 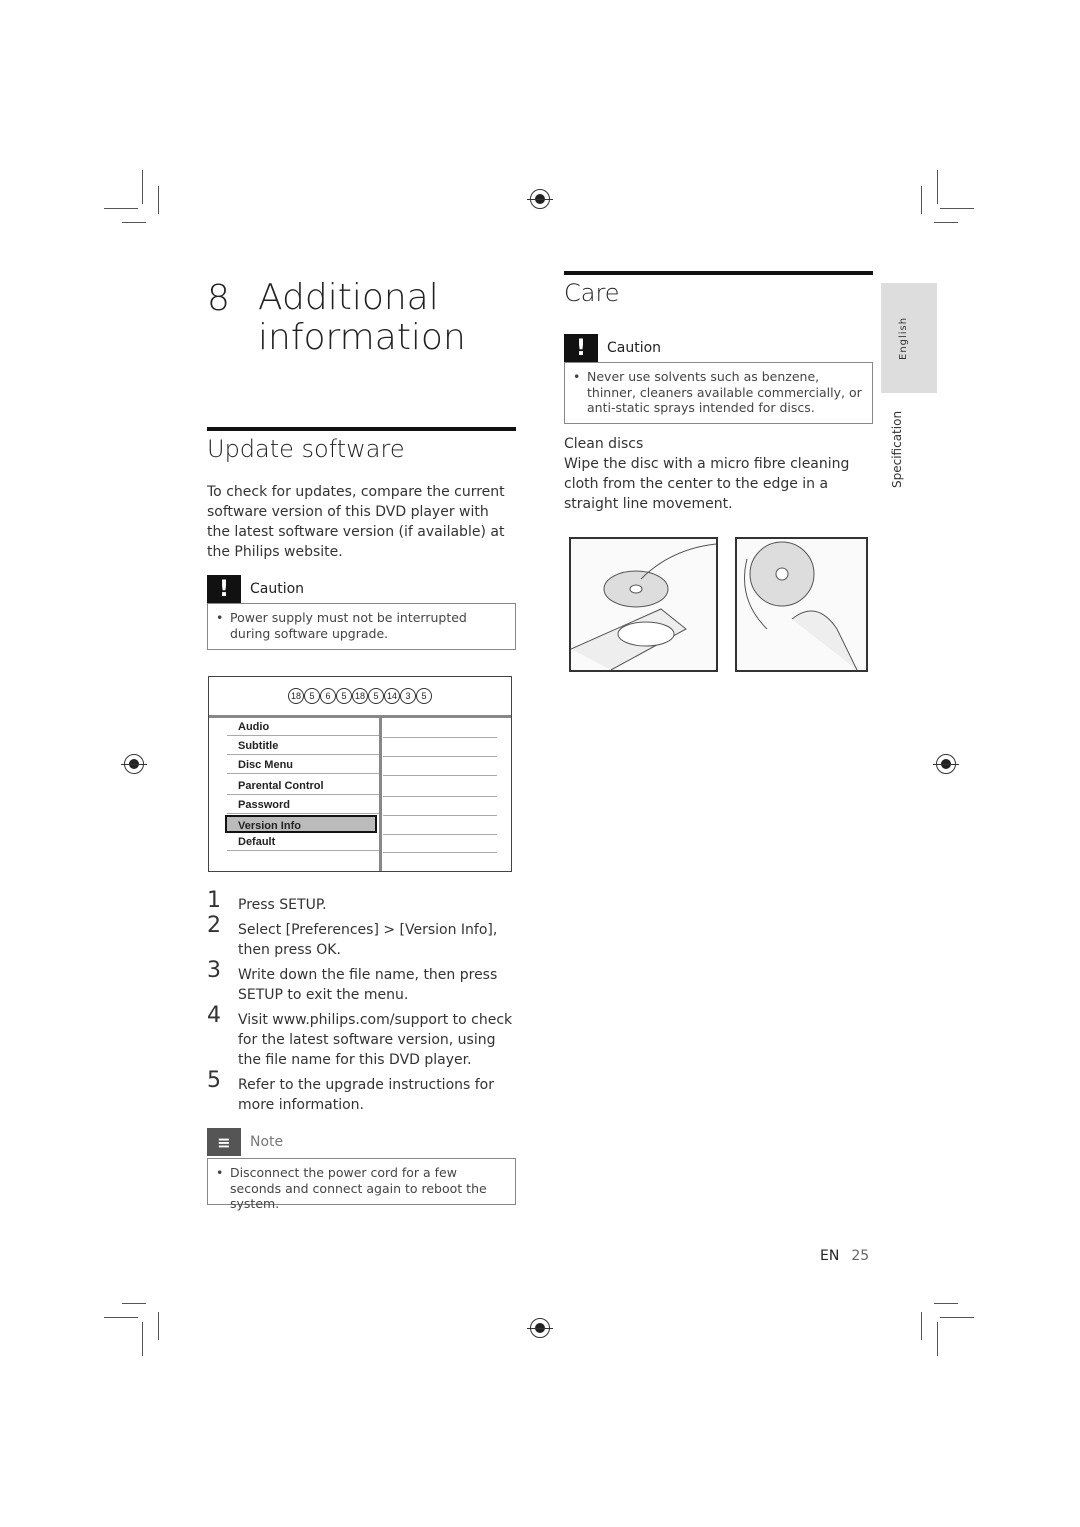 What do you see at coordinates (267, 1142) in the screenshot?
I see `note-label: Note` at bounding box center [267, 1142].